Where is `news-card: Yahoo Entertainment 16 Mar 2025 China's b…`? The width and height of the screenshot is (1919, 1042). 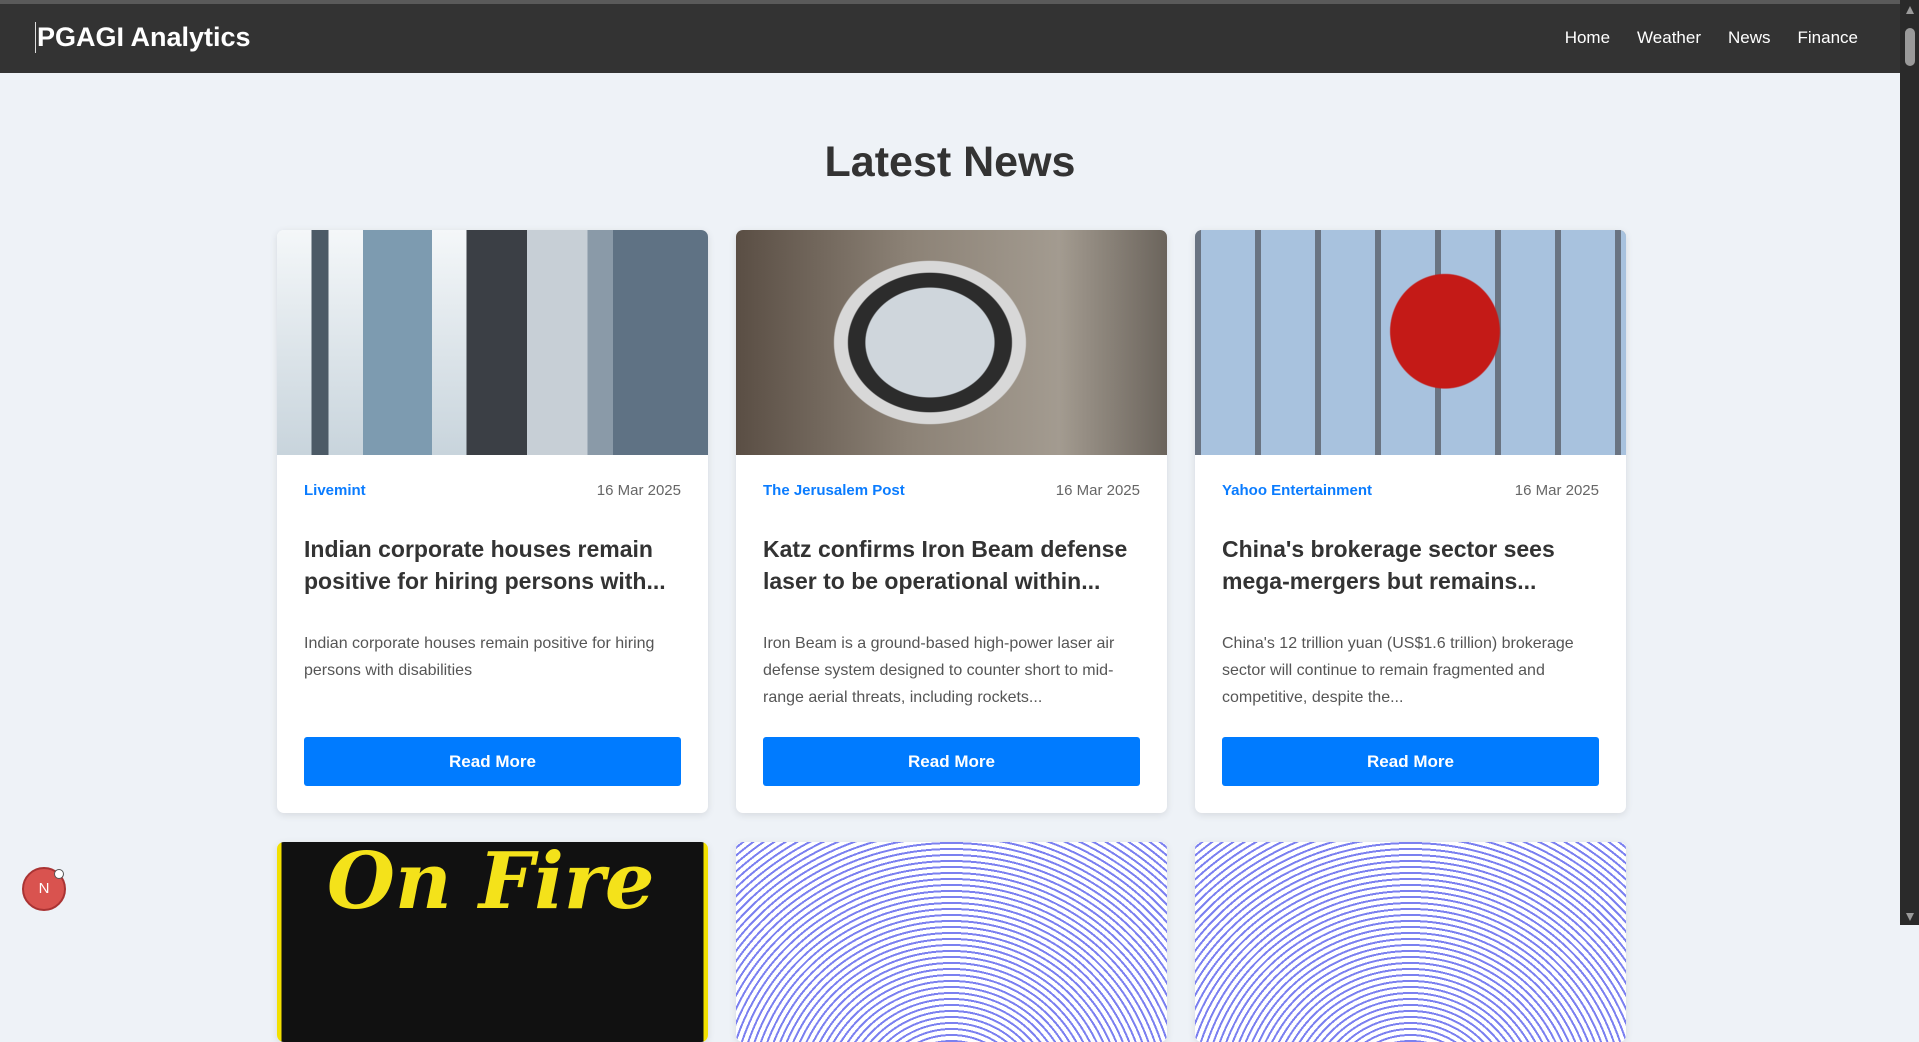 news-card: Yahoo Entertainment 16 Mar 2025 China's b… is located at coordinates (1410, 521).